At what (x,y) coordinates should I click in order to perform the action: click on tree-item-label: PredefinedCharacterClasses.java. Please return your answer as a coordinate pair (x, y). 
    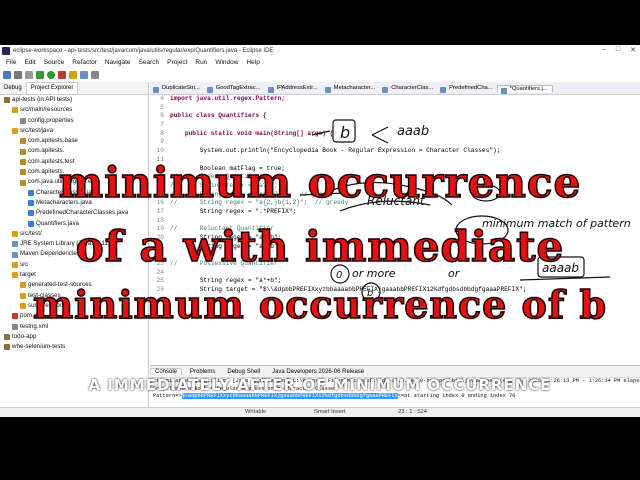
    Looking at the image, I should click on (82, 213).